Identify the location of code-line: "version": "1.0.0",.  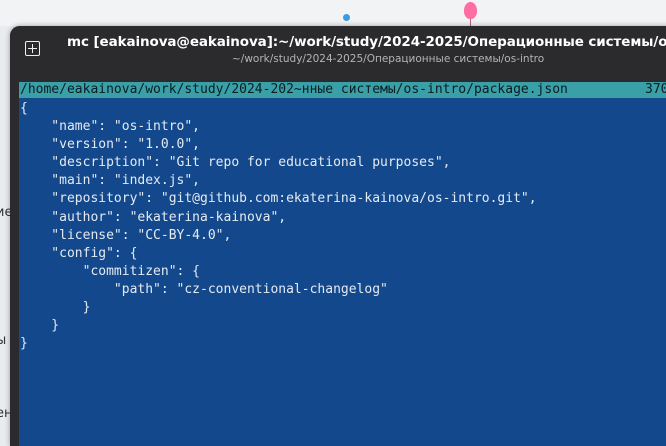
(110, 145).